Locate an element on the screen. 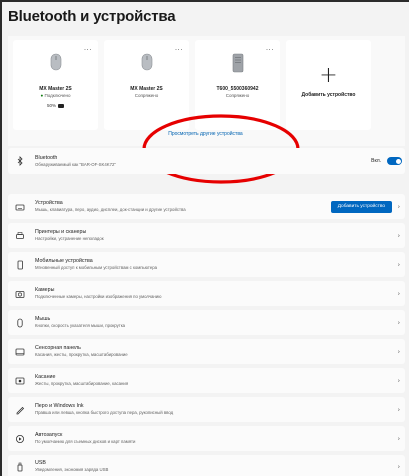 The image size is (409, 476). bluetooth-toggle-label: Вкл. is located at coordinates (376, 161).